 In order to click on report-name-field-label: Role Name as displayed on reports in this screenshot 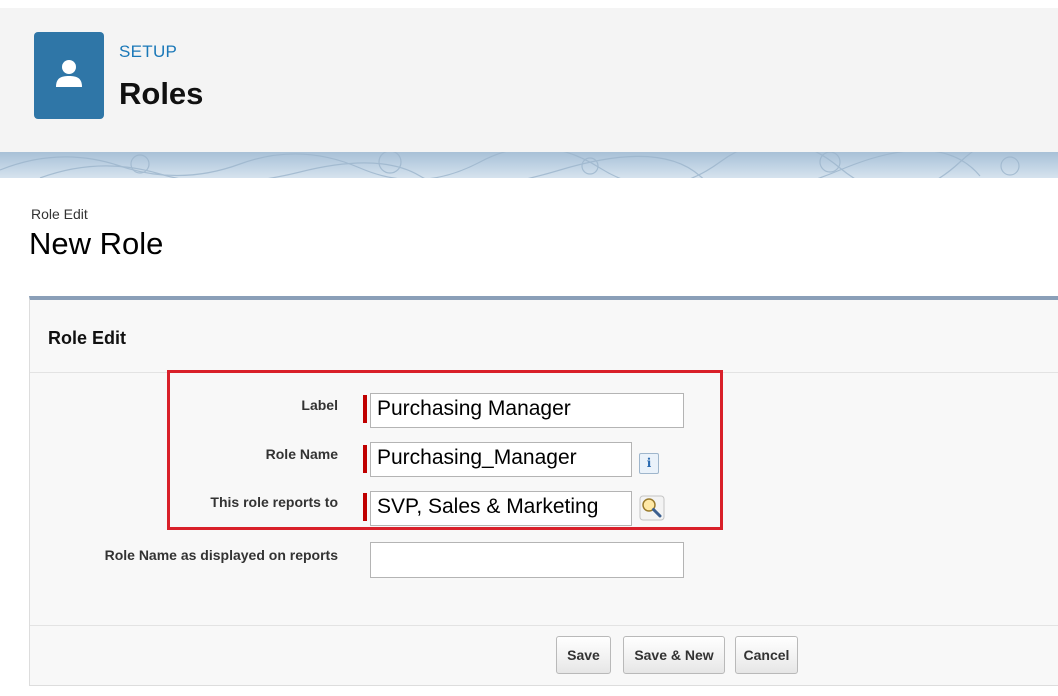, I will do `click(221, 555)`.